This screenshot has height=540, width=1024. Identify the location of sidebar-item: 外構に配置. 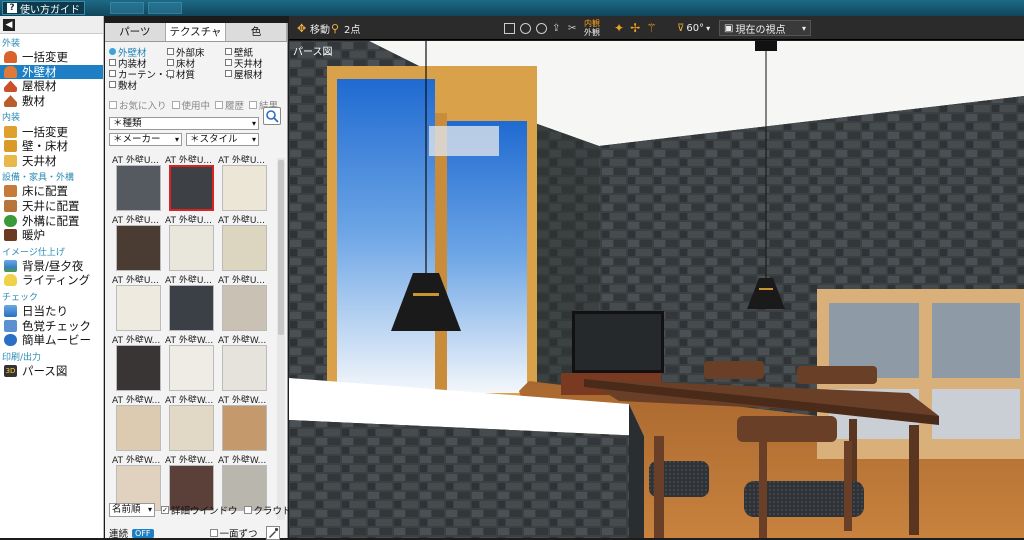
(51, 220).